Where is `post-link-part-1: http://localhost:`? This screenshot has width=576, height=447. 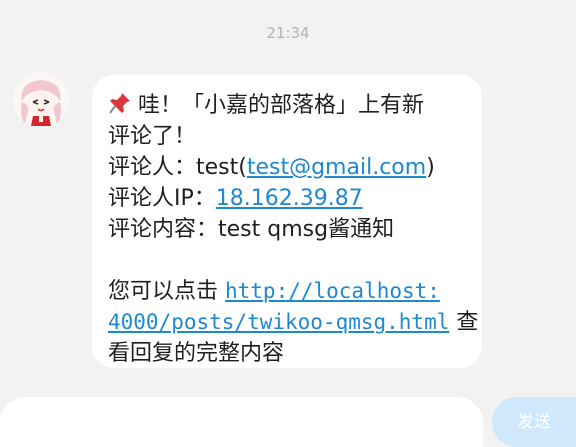
post-link-part-1: http://localhost: is located at coordinates (332, 291).